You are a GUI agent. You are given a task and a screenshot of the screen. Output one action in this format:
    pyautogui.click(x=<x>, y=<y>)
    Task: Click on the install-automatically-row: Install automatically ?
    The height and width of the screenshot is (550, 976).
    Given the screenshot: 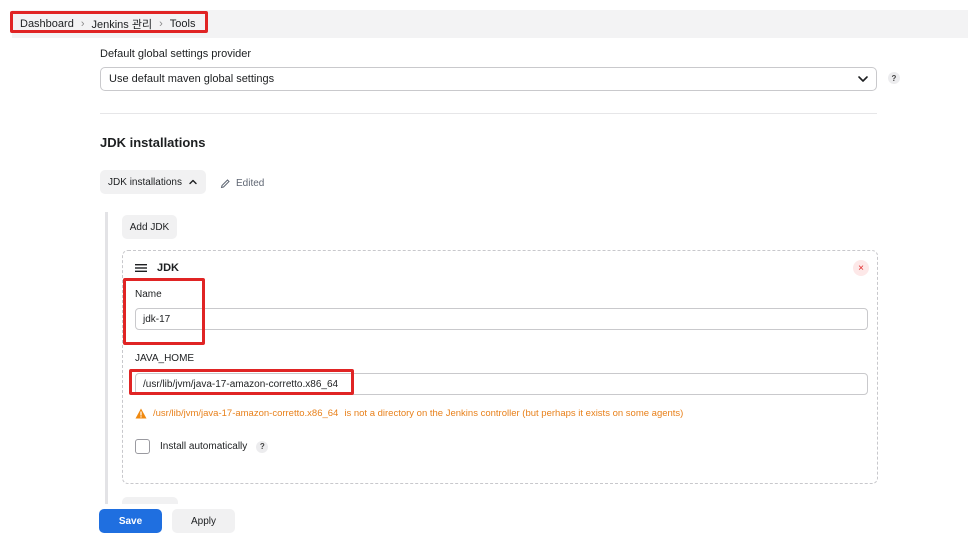 What is the action you would take?
    pyautogui.click(x=202, y=446)
    